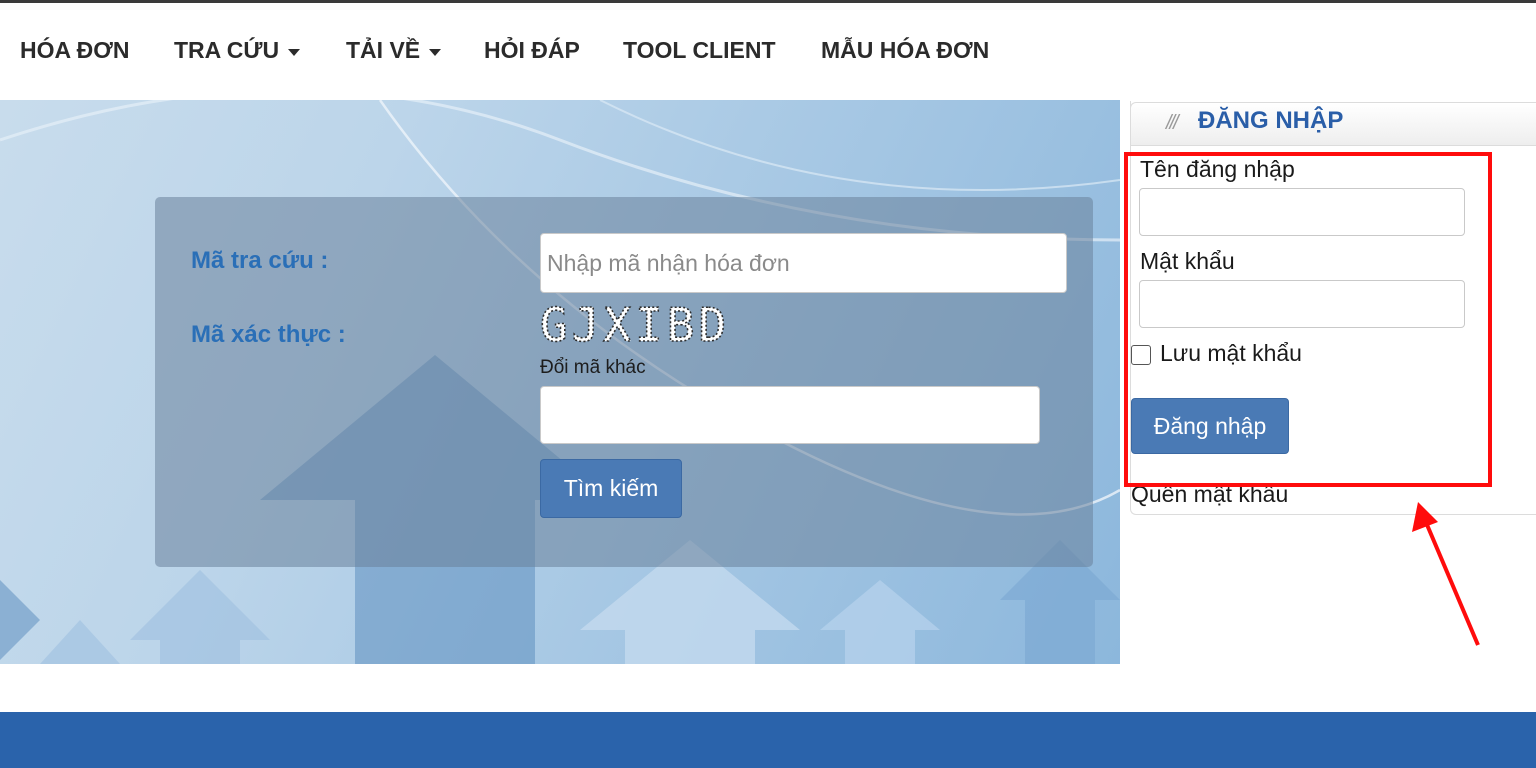 The width and height of the screenshot is (1536, 768). I want to click on captcha-text: GJXIBD, so click(635, 325).